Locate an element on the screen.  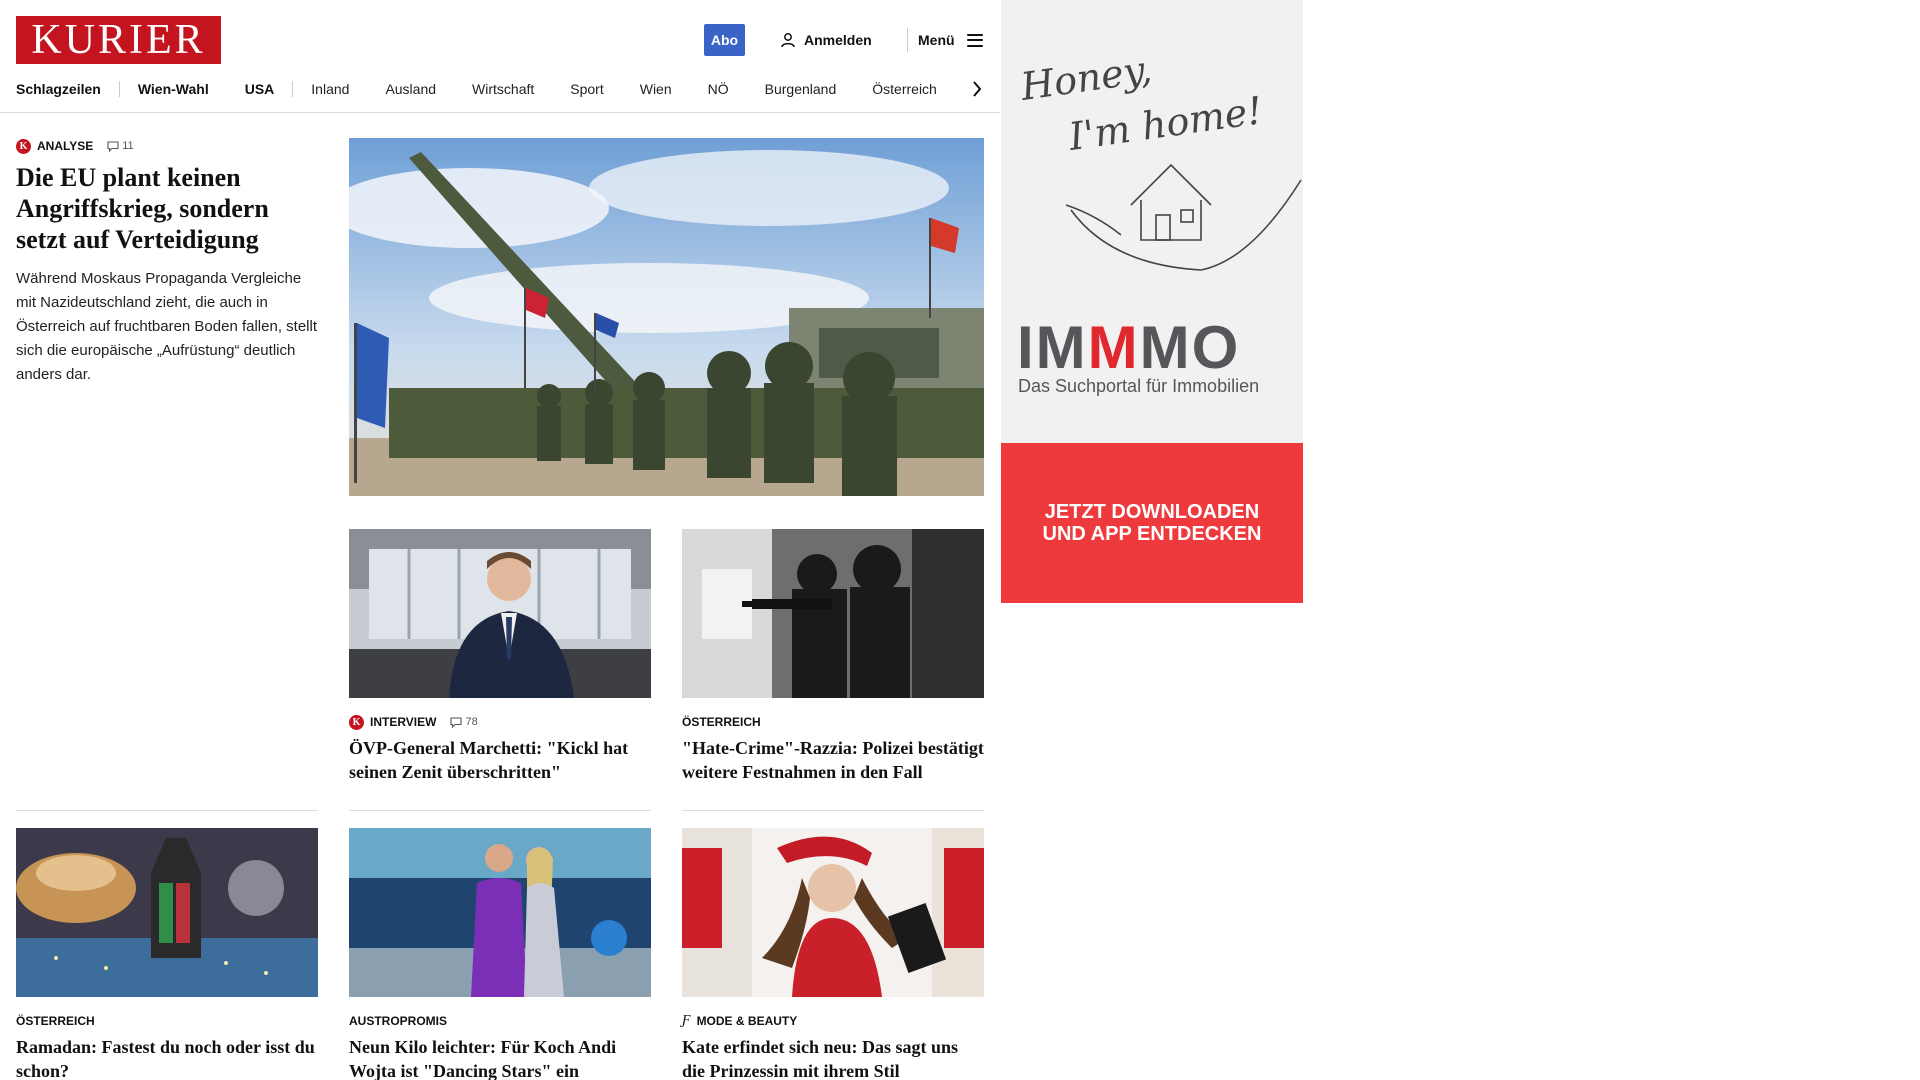
kurier-logo: KURIER is located at coordinates (118, 40).